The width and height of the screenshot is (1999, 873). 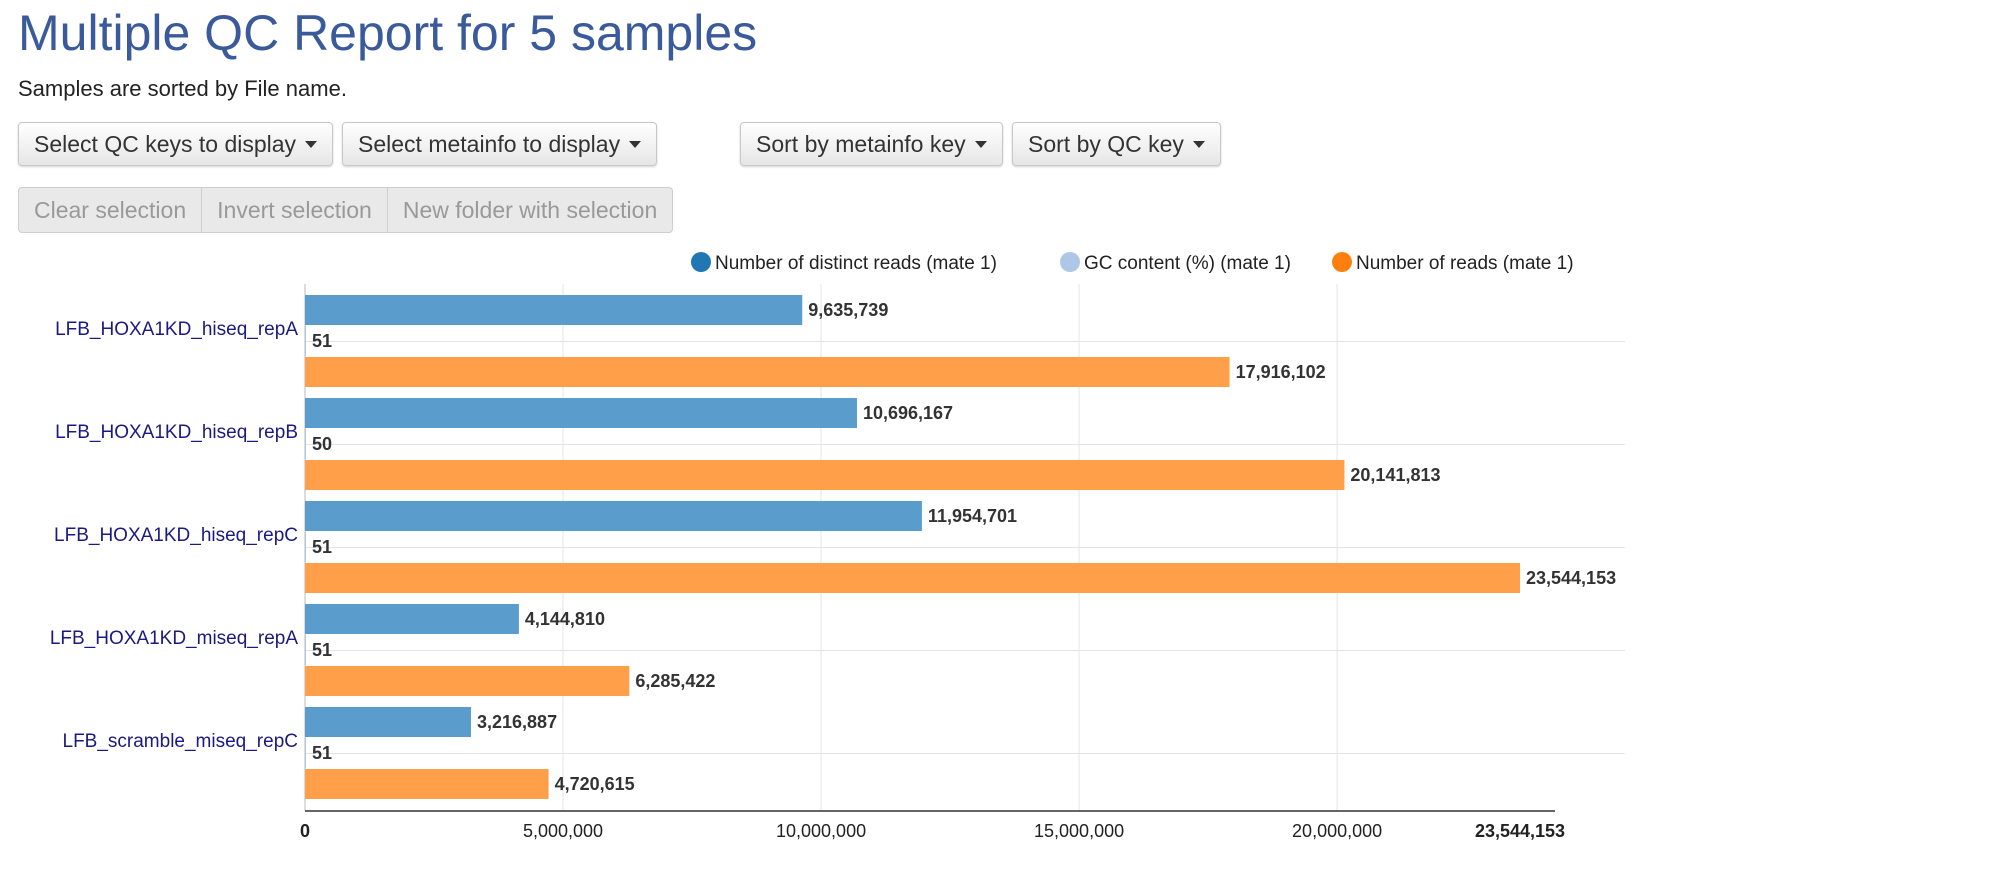 I want to click on x-tick-label: 15,000,000, so click(x=1079, y=831).